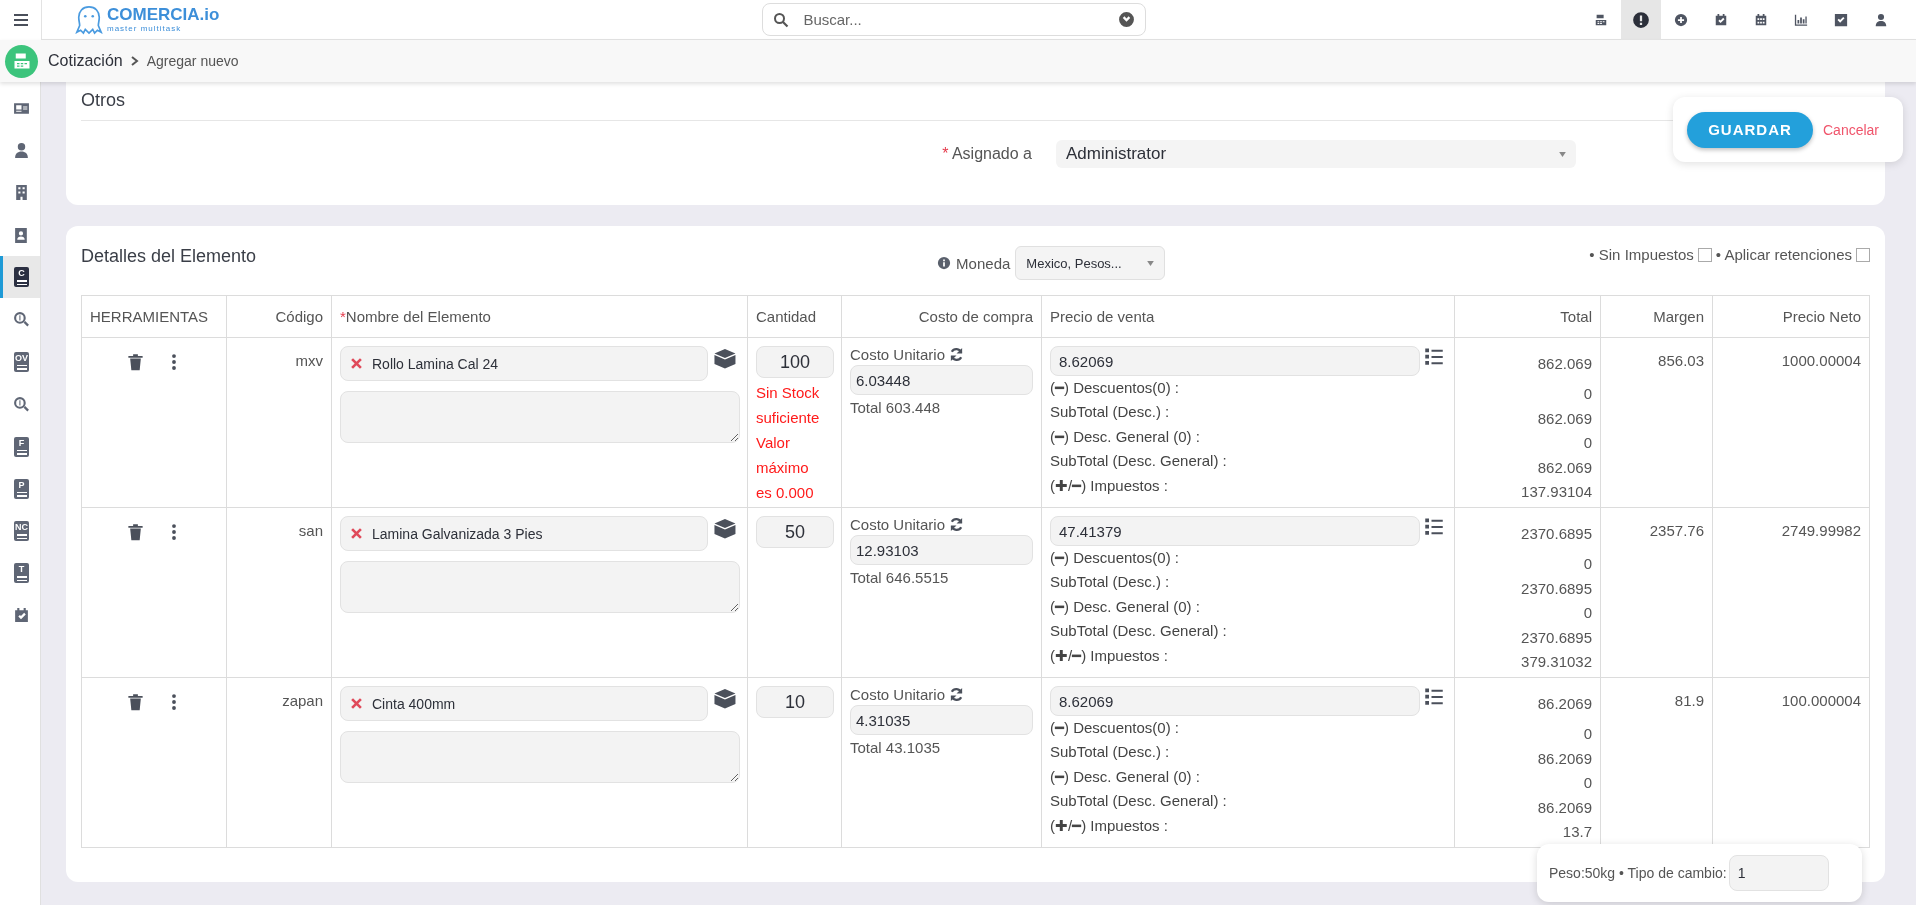 The width and height of the screenshot is (1916, 905). I want to click on document-icon: NC, so click(21, 531).